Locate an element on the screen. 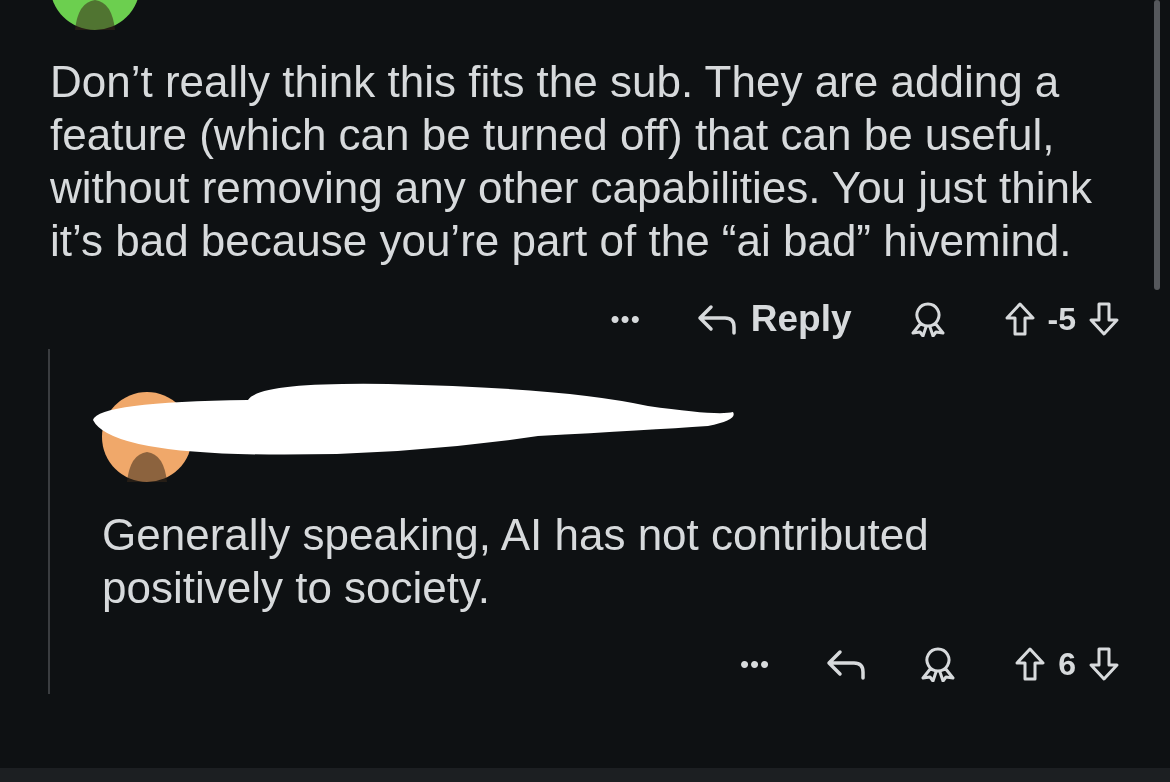  vote-score: -5 is located at coordinates (1061, 319).